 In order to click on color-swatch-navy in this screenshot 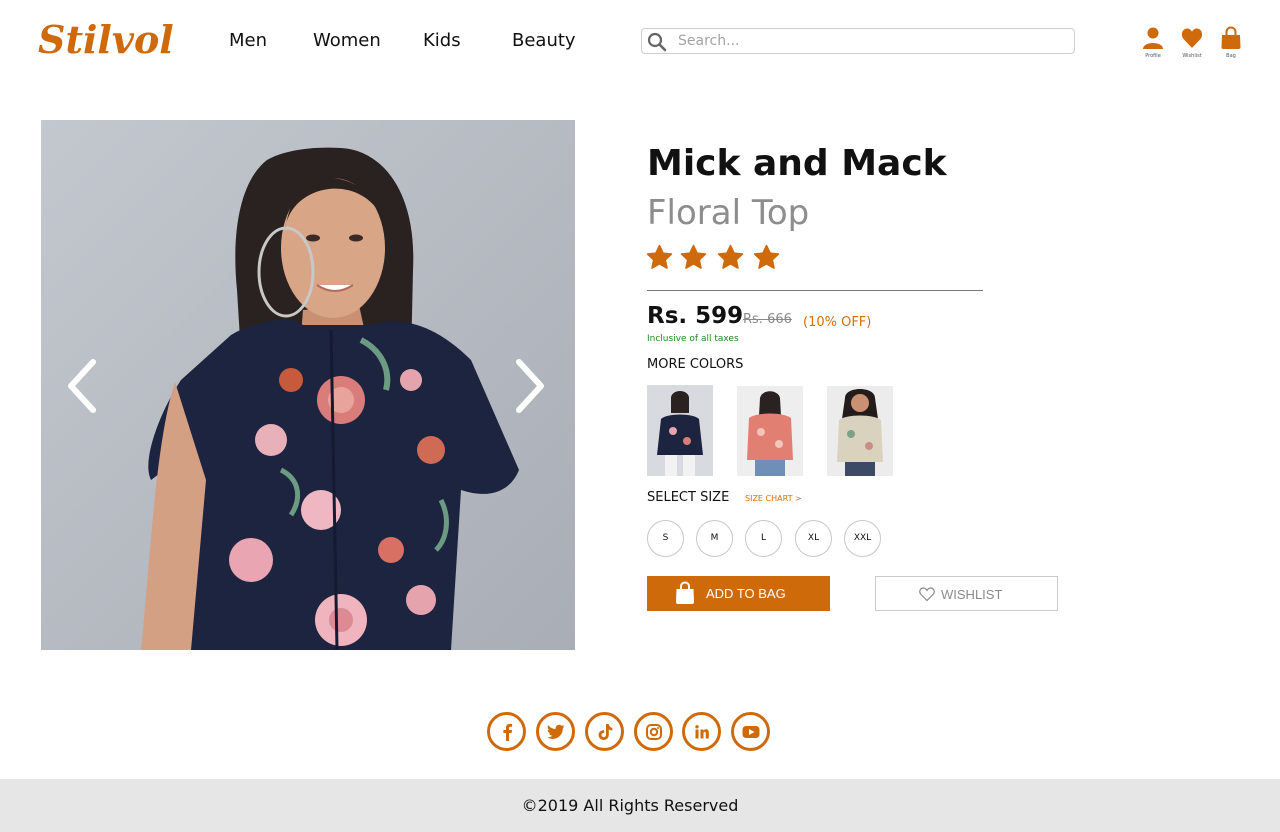, I will do `click(680, 430)`.